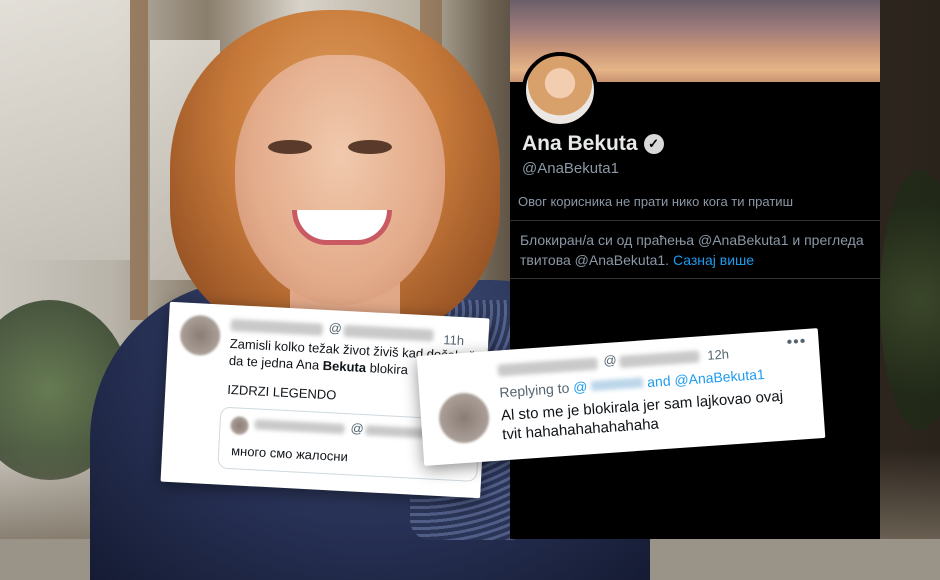 This screenshot has width=940, height=580. What do you see at coordinates (357, 428) in the screenshot?
I see `reply-at: @` at bounding box center [357, 428].